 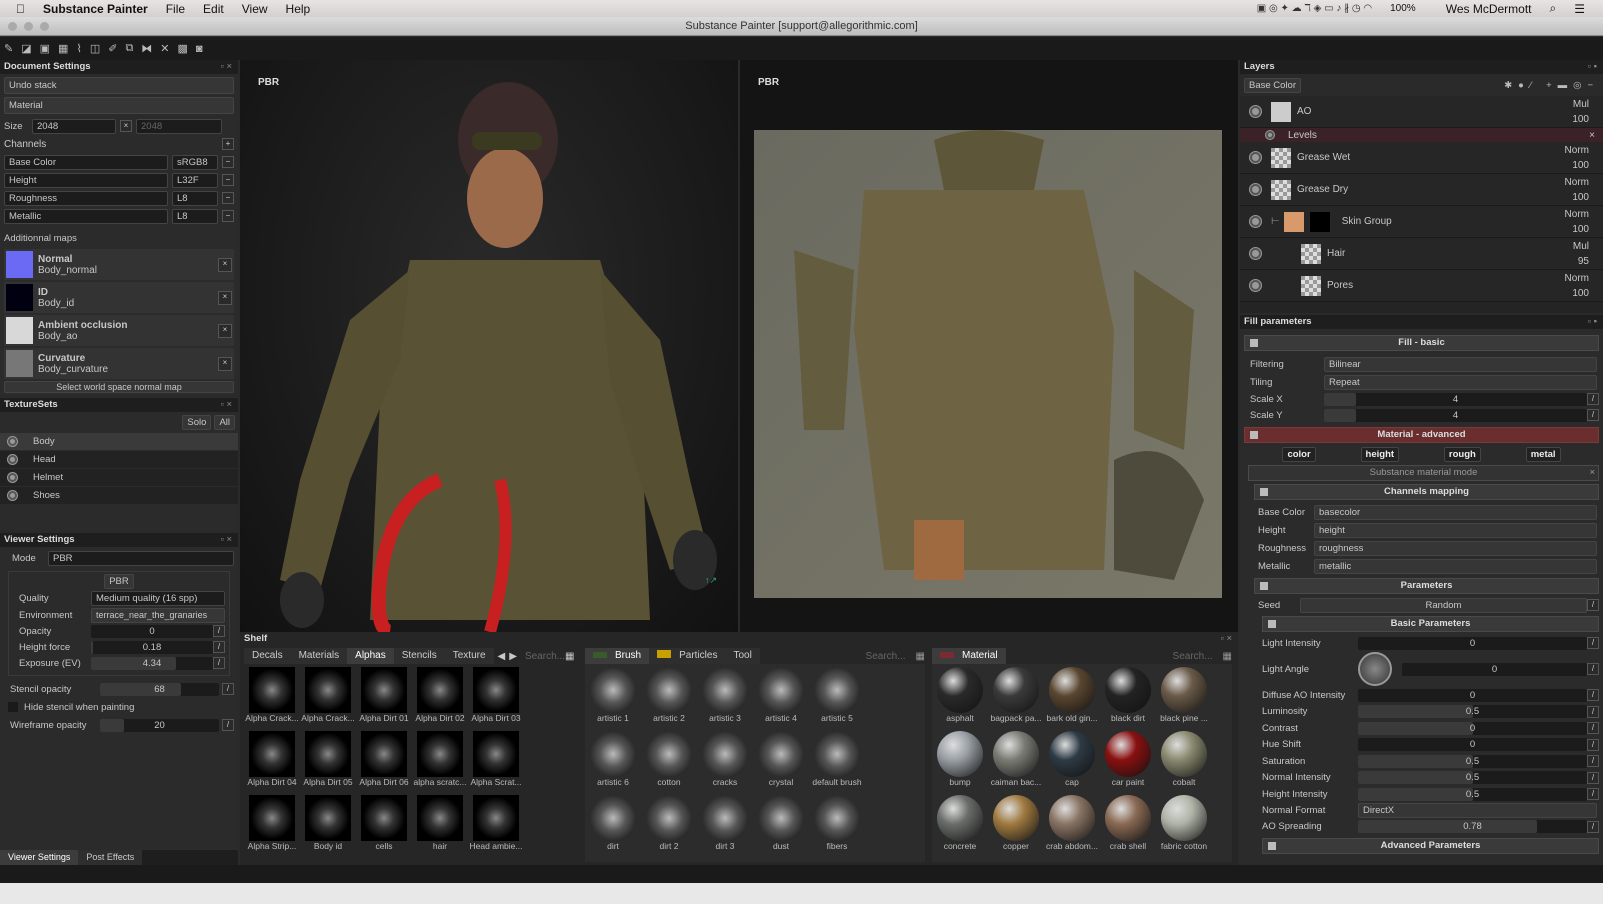 What do you see at coordinates (1421, 112) in the screenshot?
I see `layer-row: AO Mul 100` at bounding box center [1421, 112].